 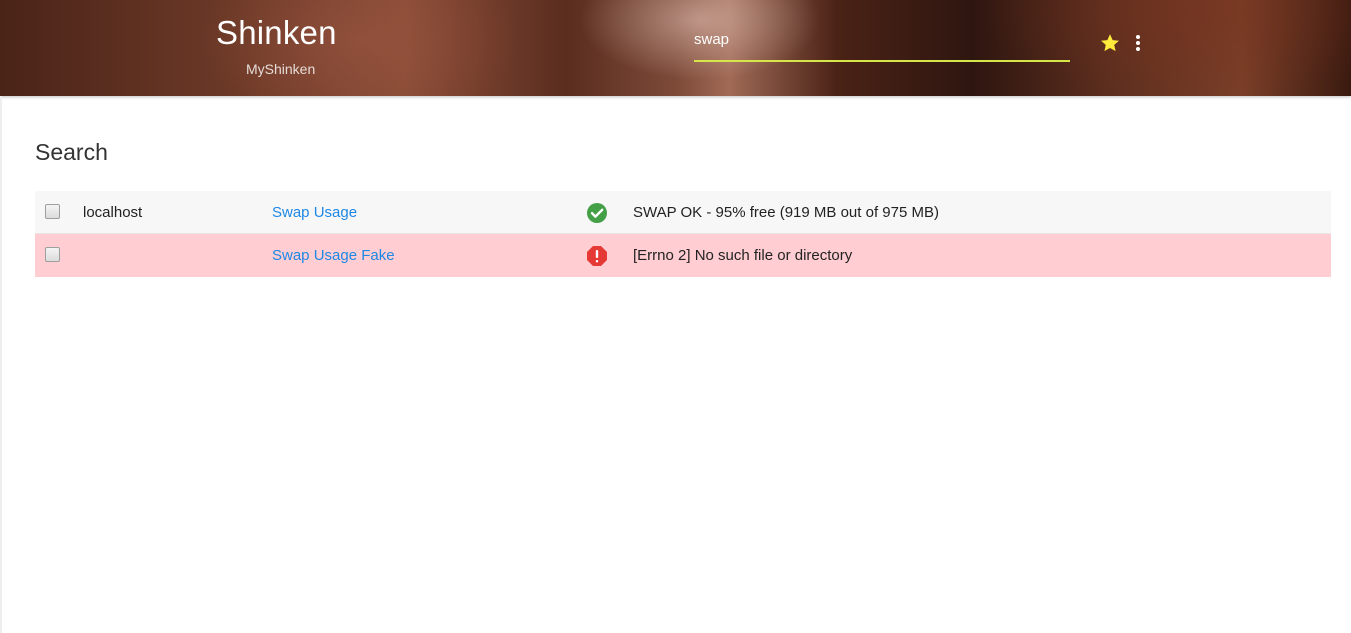 I want to click on search-input, so click(x=882, y=39).